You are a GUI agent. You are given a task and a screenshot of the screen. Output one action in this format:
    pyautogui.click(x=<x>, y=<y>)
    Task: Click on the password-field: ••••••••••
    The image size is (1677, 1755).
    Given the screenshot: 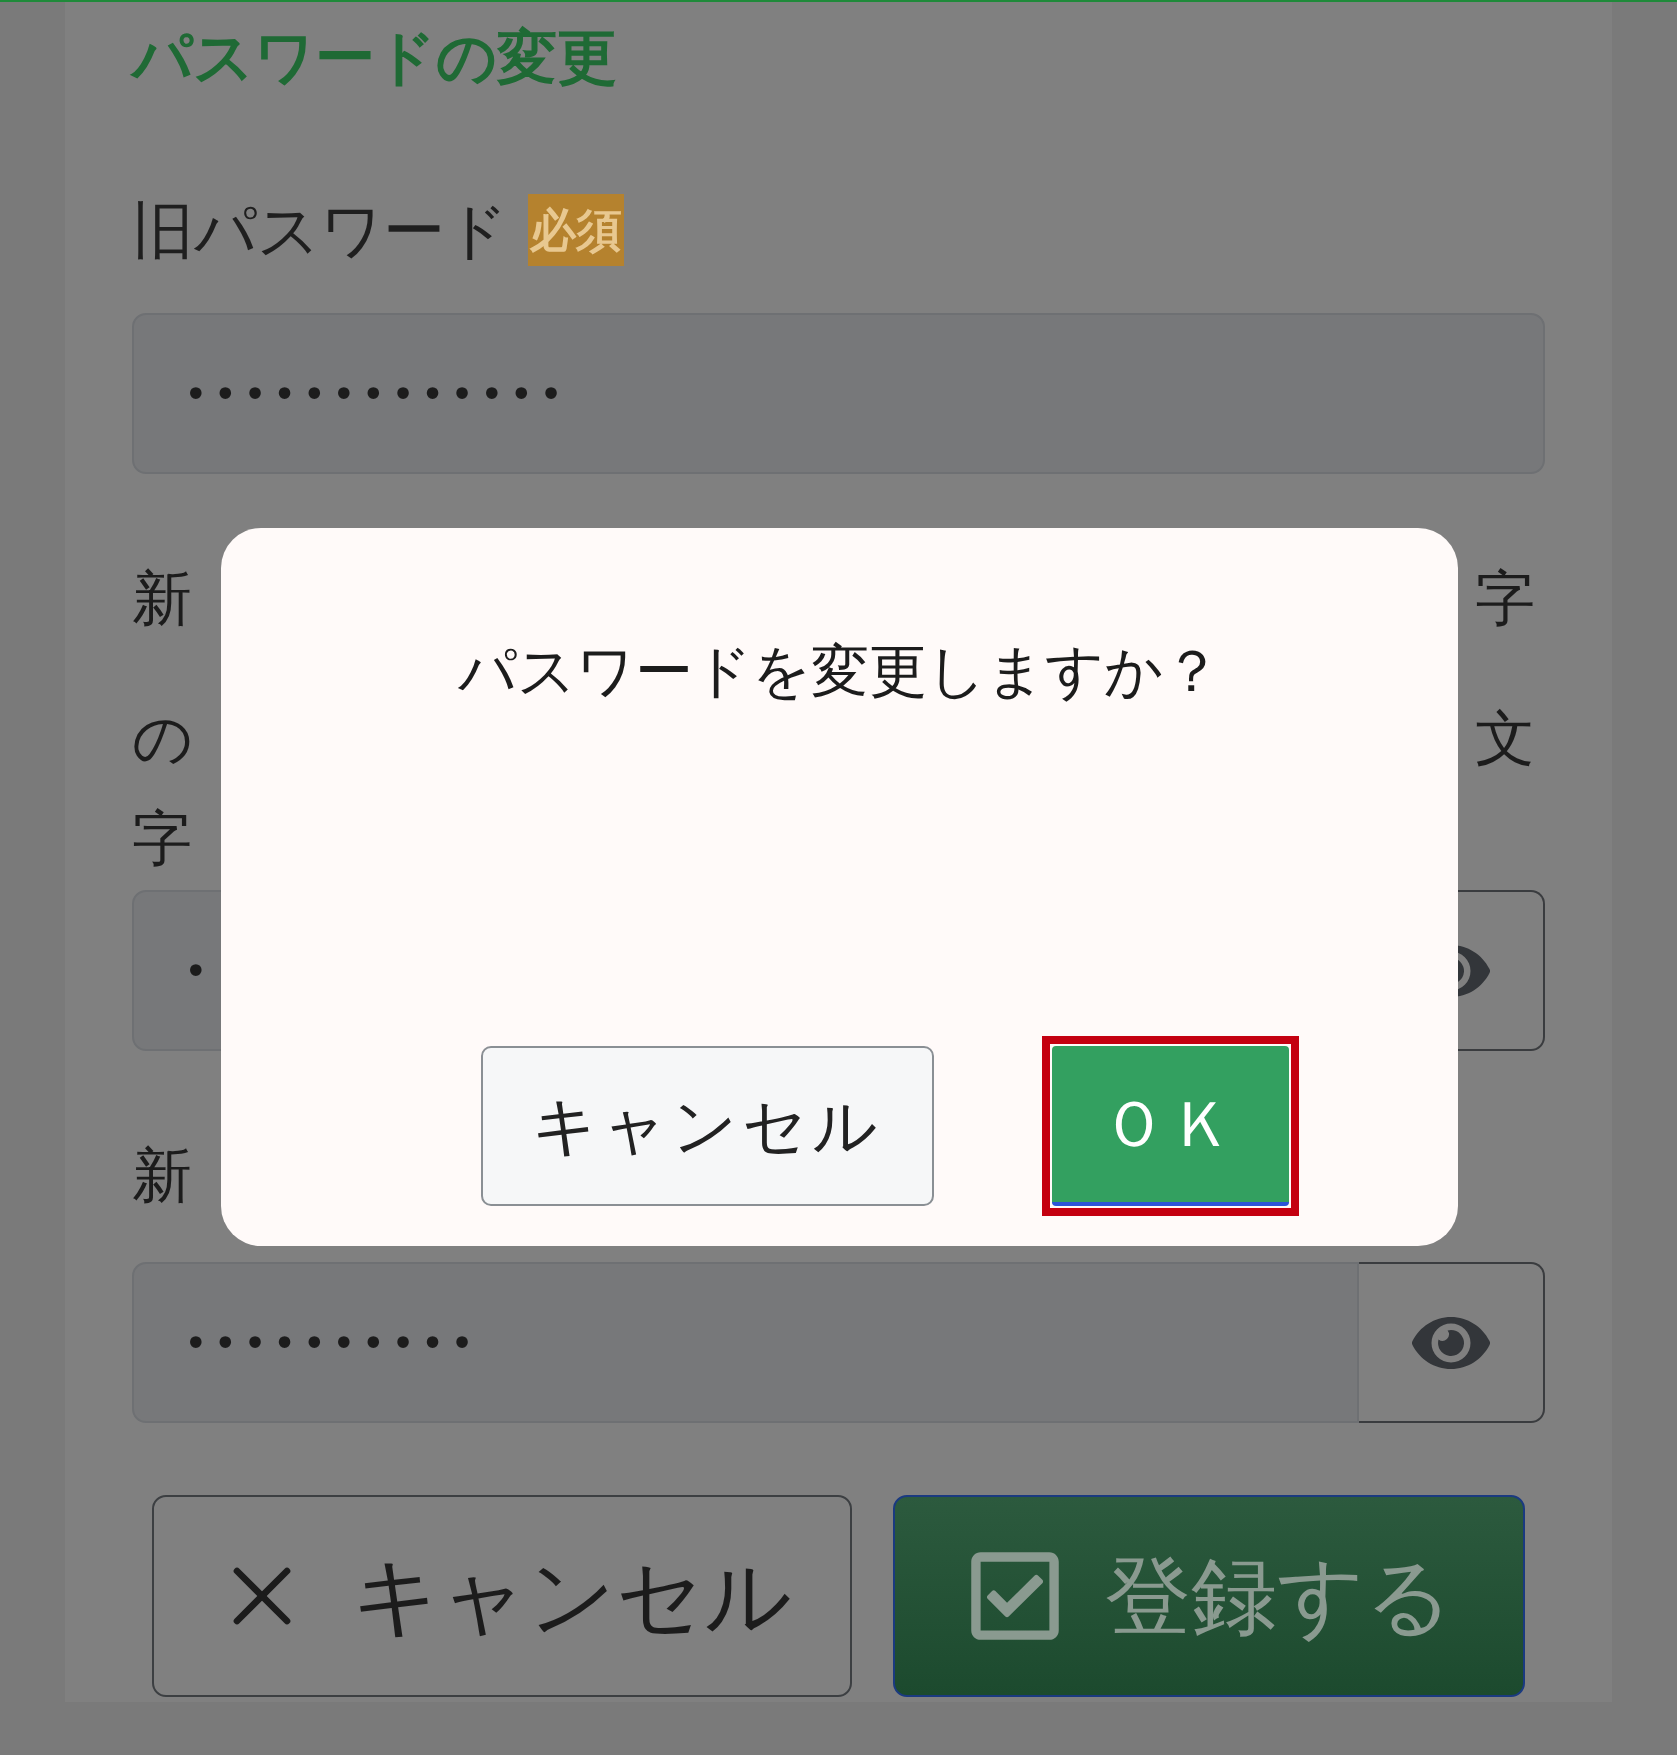 What is the action you would take?
    pyautogui.click(x=745, y=1342)
    